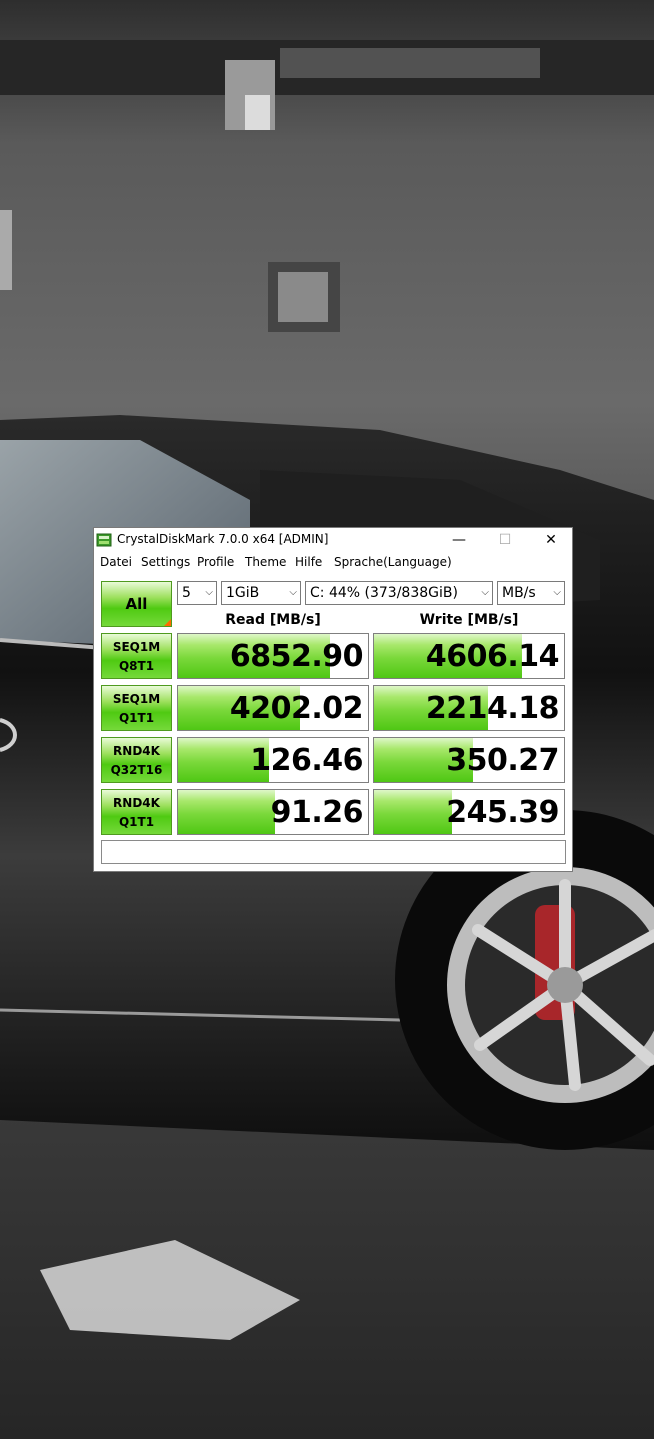  What do you see at coordinates (165, 562) in the screenshot?
I see `menu-settings: Settings` at bounding box center [165, 562].